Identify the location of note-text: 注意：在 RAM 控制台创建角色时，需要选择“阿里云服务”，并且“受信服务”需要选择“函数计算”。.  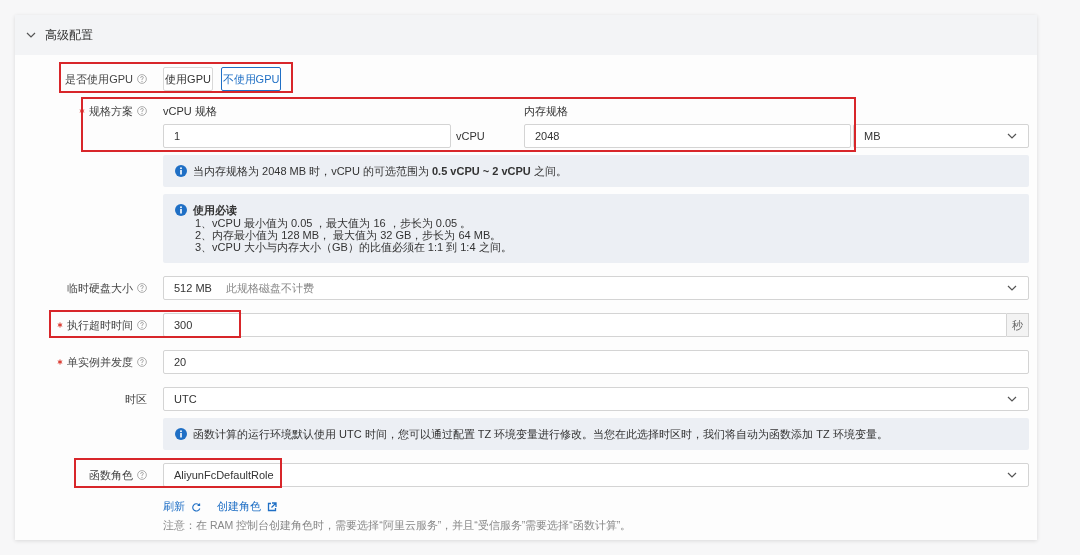
(398, 526).